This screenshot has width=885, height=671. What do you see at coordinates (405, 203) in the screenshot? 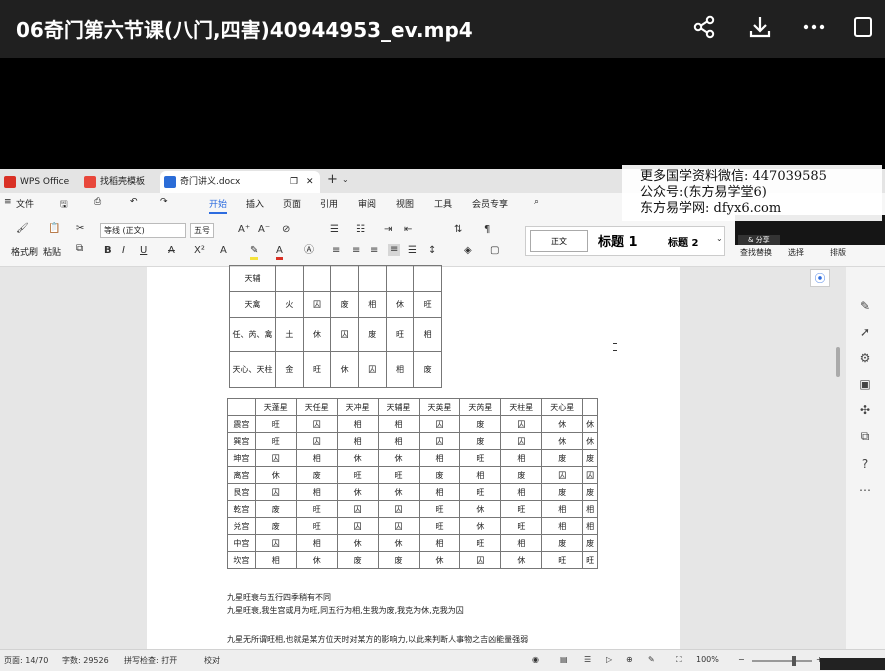
I see `menu-view: 视图` at bounding box center [405, 203].